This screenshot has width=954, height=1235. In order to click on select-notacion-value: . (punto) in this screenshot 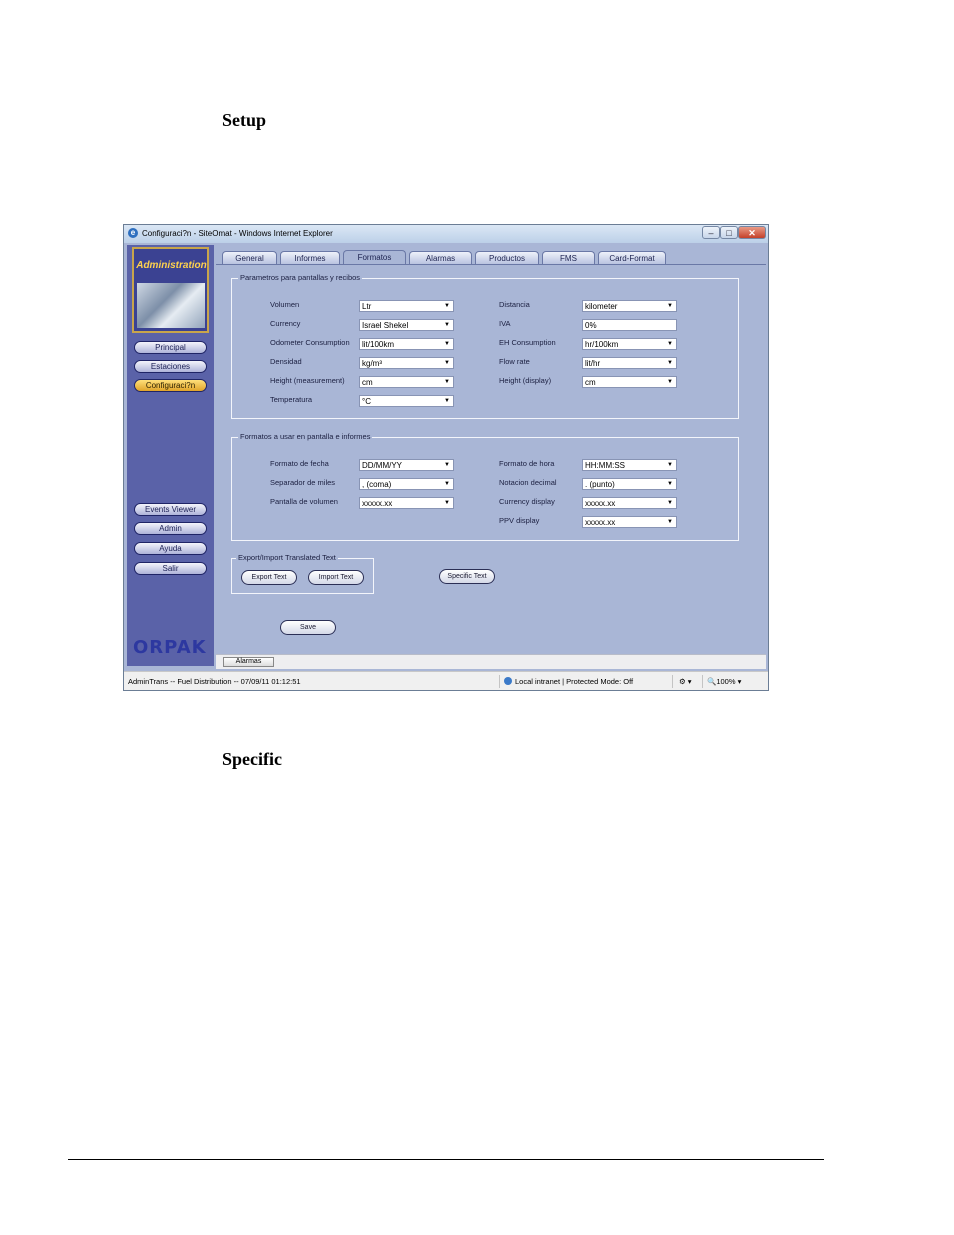, I will do `click(600, 484)`.